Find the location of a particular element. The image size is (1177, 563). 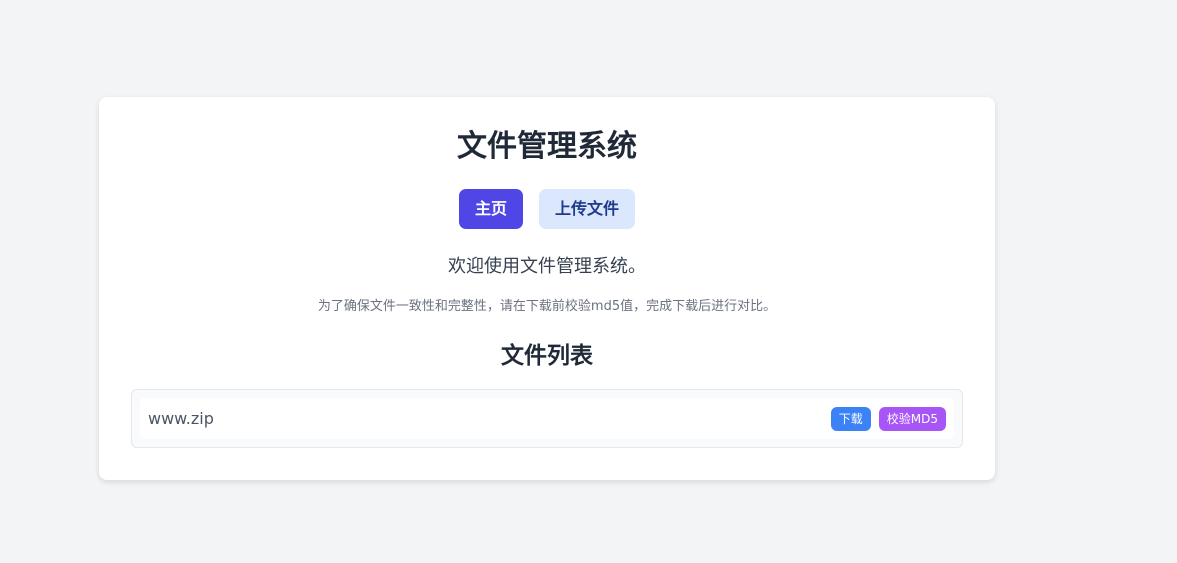

list-item: www.zip 下载 校验MD5 is located at coordinates (547, 418).